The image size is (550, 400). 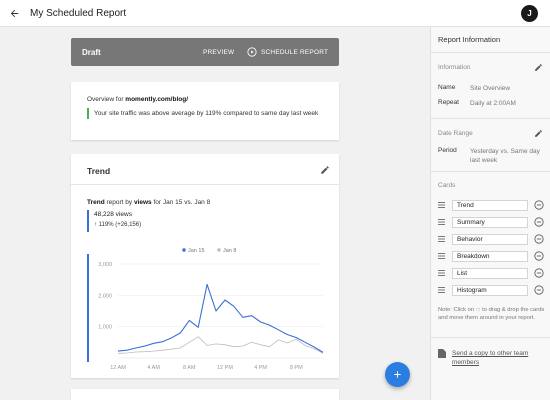 I want to click on back-arrow-icon, so click(x=14, y=13).